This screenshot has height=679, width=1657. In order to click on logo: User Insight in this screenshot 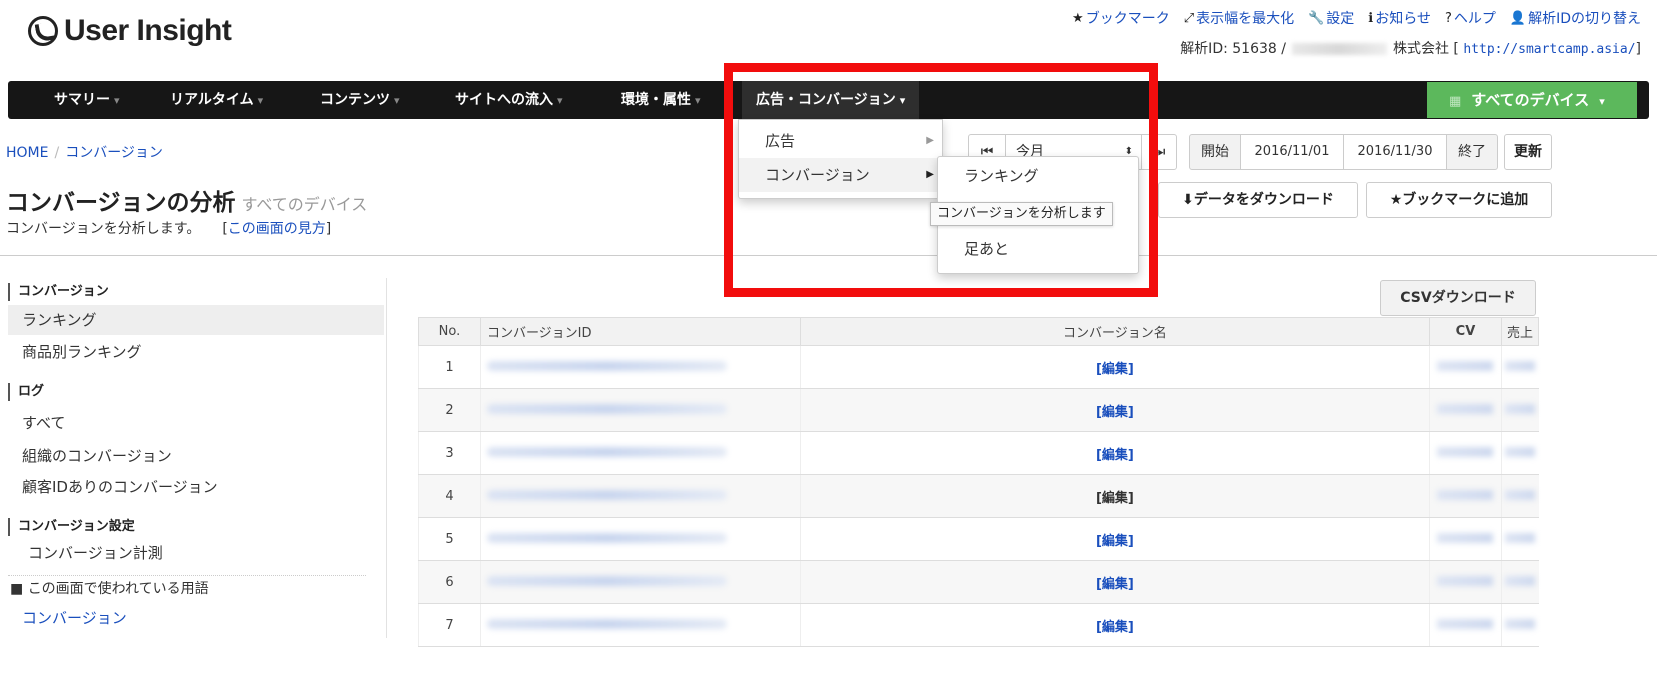, I will do `click(130, 31)`.